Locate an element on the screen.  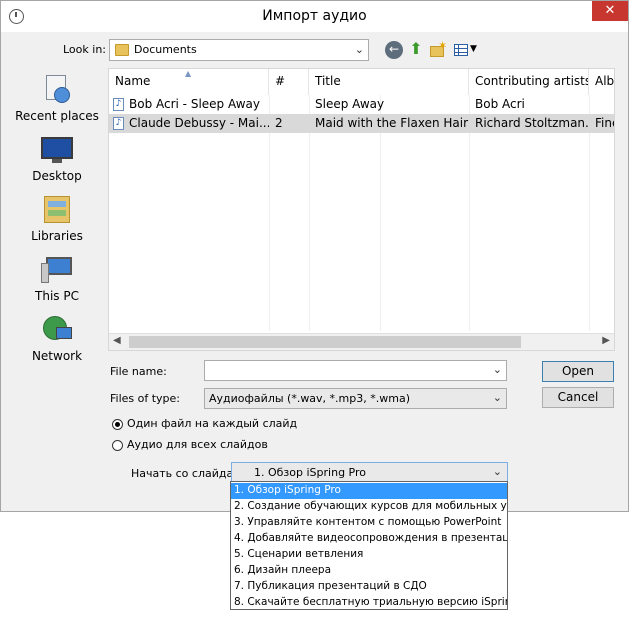
scrollbar-thumb is located at coordinates (325, 342).